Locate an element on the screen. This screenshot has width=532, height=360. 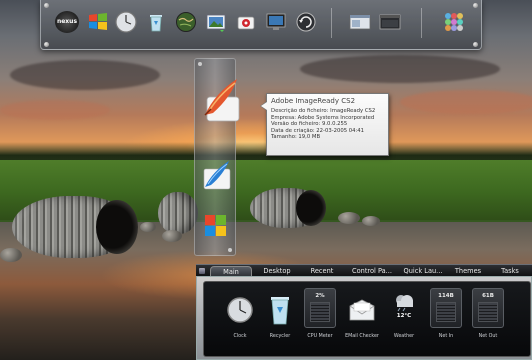
cpu-meter-value: 2% is located at coordinates (320, 296).